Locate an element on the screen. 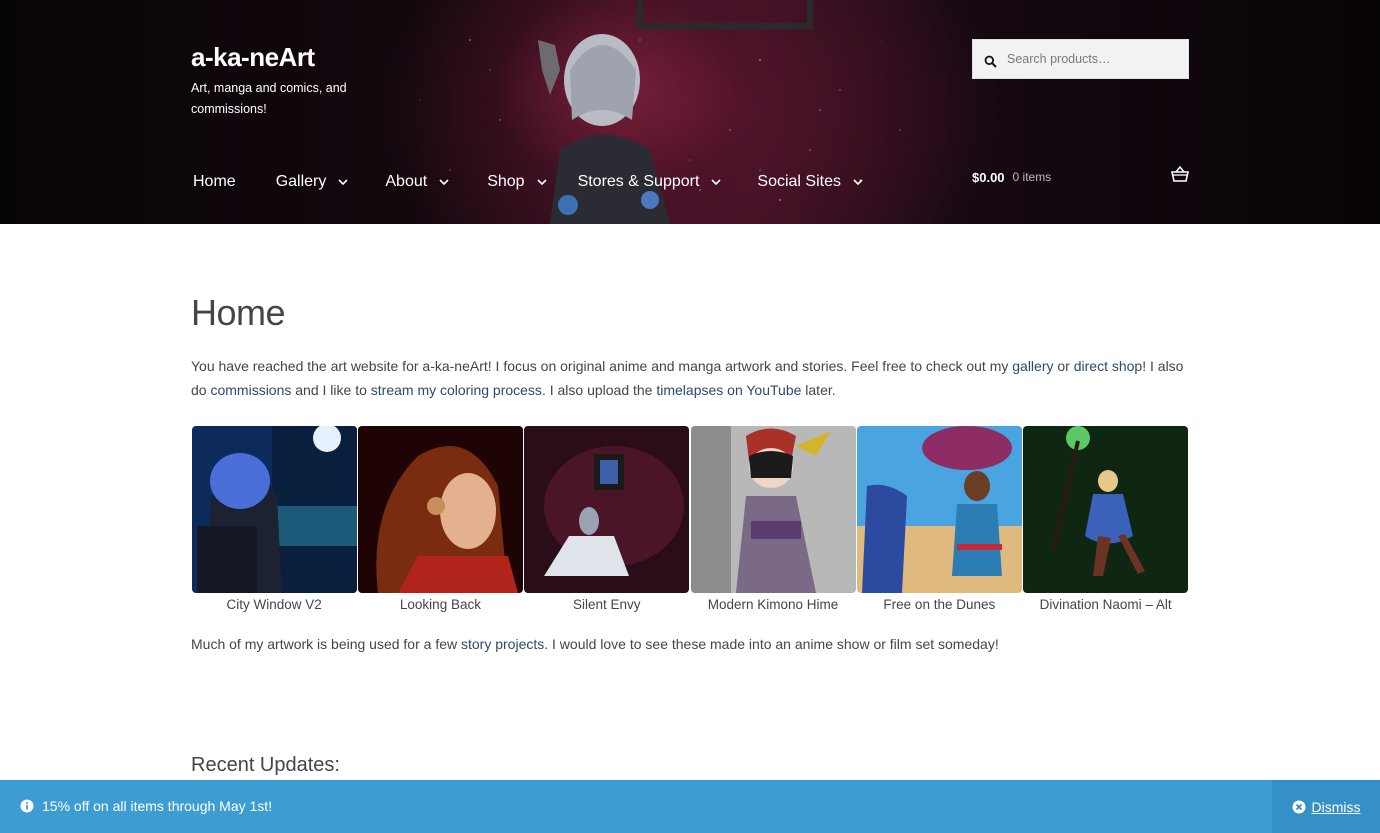 The height and width of the screenshot is (833, 1380). nav-item-about: About is located at coordinates (417, 182).